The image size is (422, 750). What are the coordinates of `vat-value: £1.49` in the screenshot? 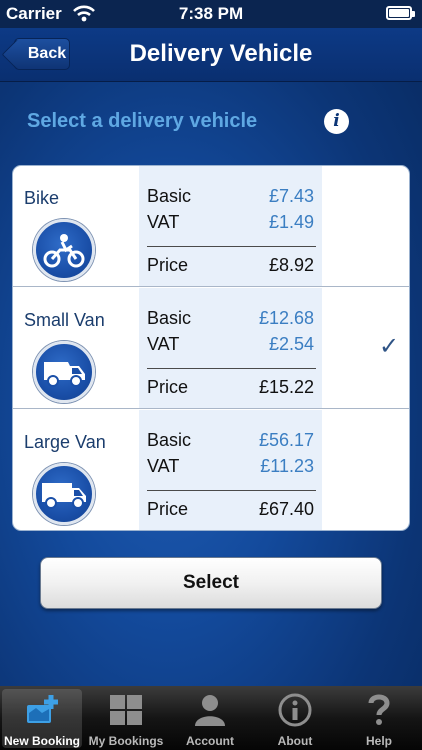 It's located at (291, 222).